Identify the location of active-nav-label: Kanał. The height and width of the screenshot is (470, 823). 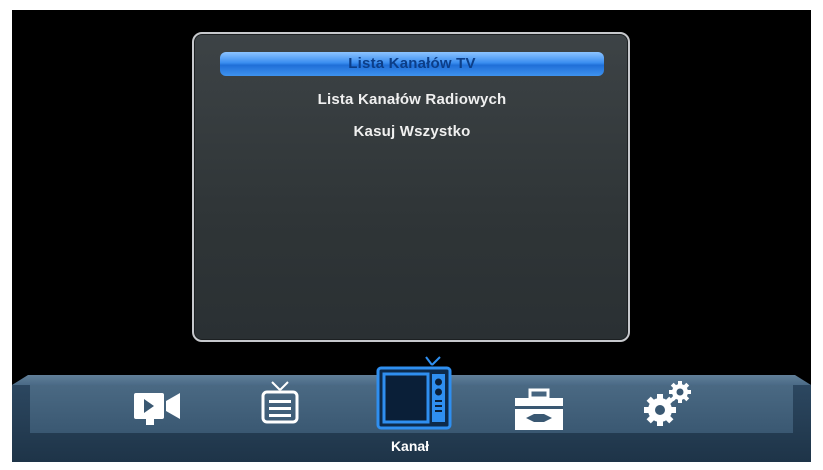
(410, 446).